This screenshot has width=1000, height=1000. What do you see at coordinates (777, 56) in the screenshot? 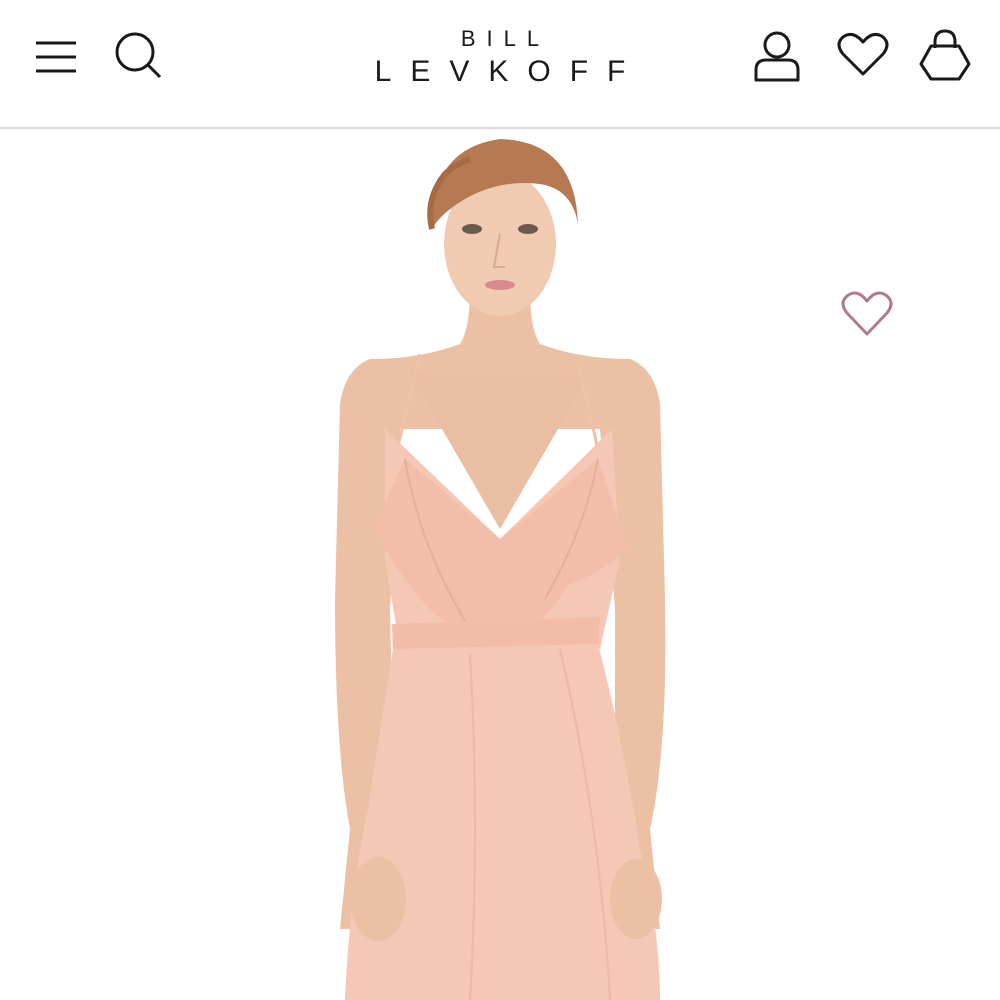
I see `account-icon` at bounding box center [777, 56].